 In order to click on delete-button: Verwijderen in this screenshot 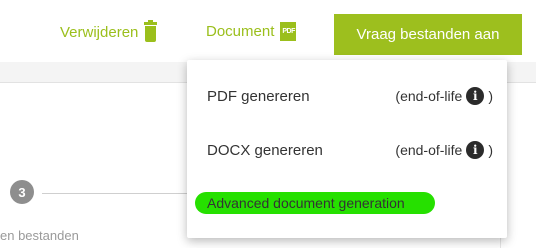, I will do `click(109, 31)`.